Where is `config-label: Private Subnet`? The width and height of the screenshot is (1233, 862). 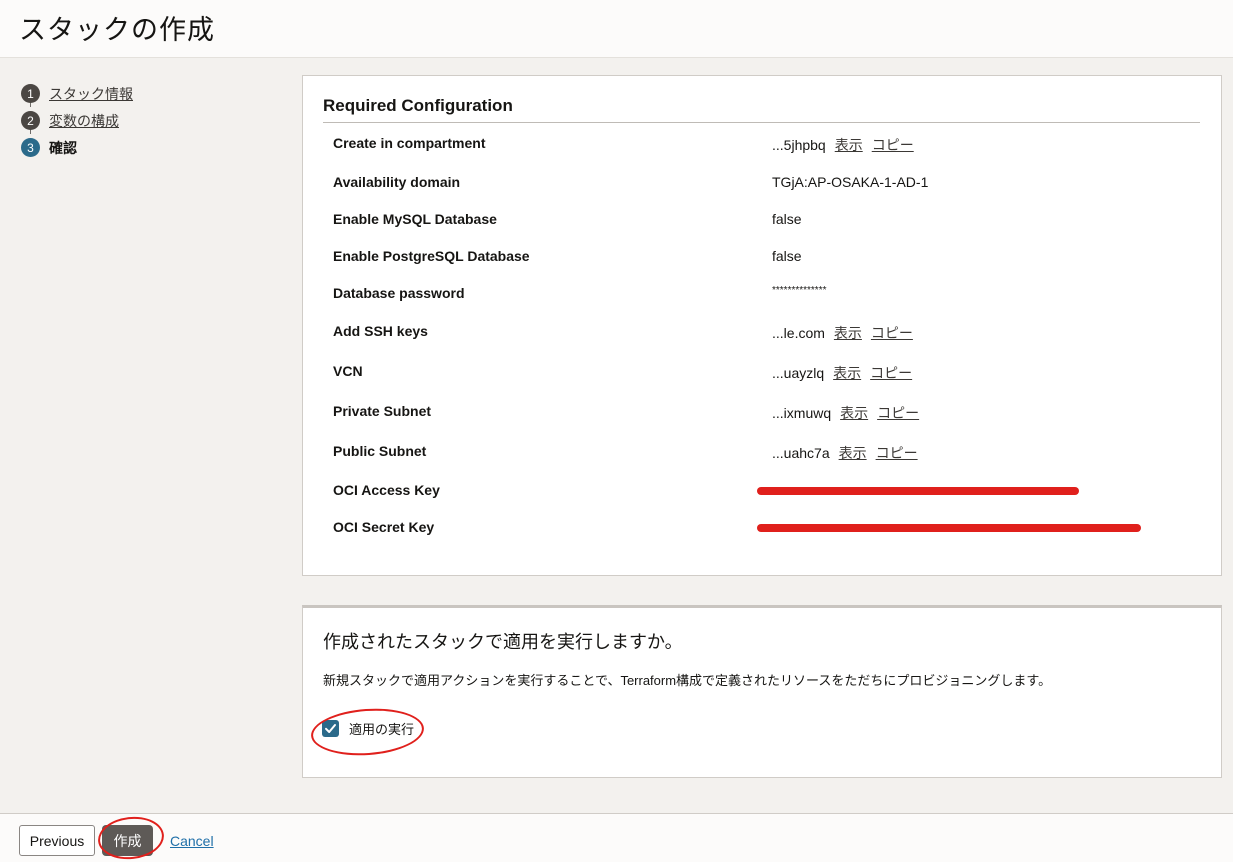 config-label: Private Subnet is located at coordinates (382, 411).